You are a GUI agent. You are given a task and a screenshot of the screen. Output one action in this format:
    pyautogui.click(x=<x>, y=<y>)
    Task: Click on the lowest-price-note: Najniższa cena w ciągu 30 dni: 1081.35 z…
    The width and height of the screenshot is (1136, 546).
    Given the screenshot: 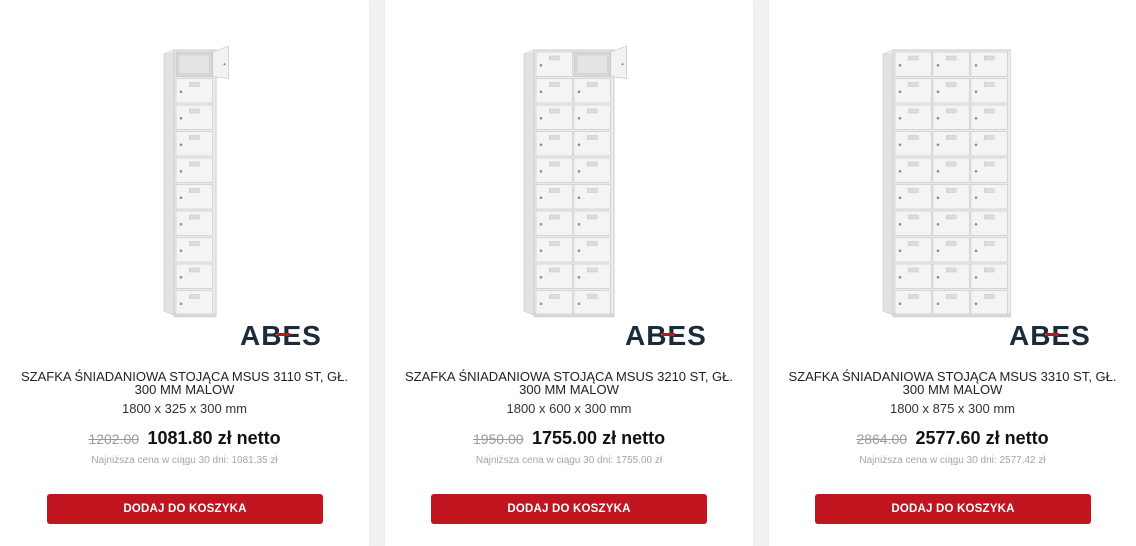 What is the action you would take?
    pyautogui.click(x=184, y=460)
    